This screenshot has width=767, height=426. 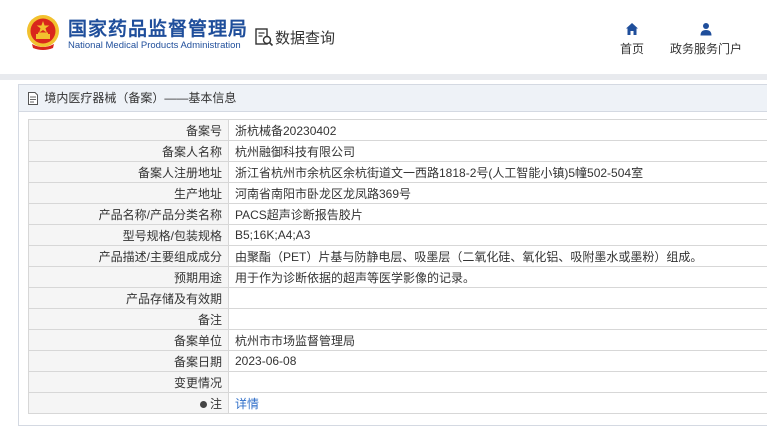 I want to click on field-value: 浙杭械备20230402, so click(x=498, y=130).